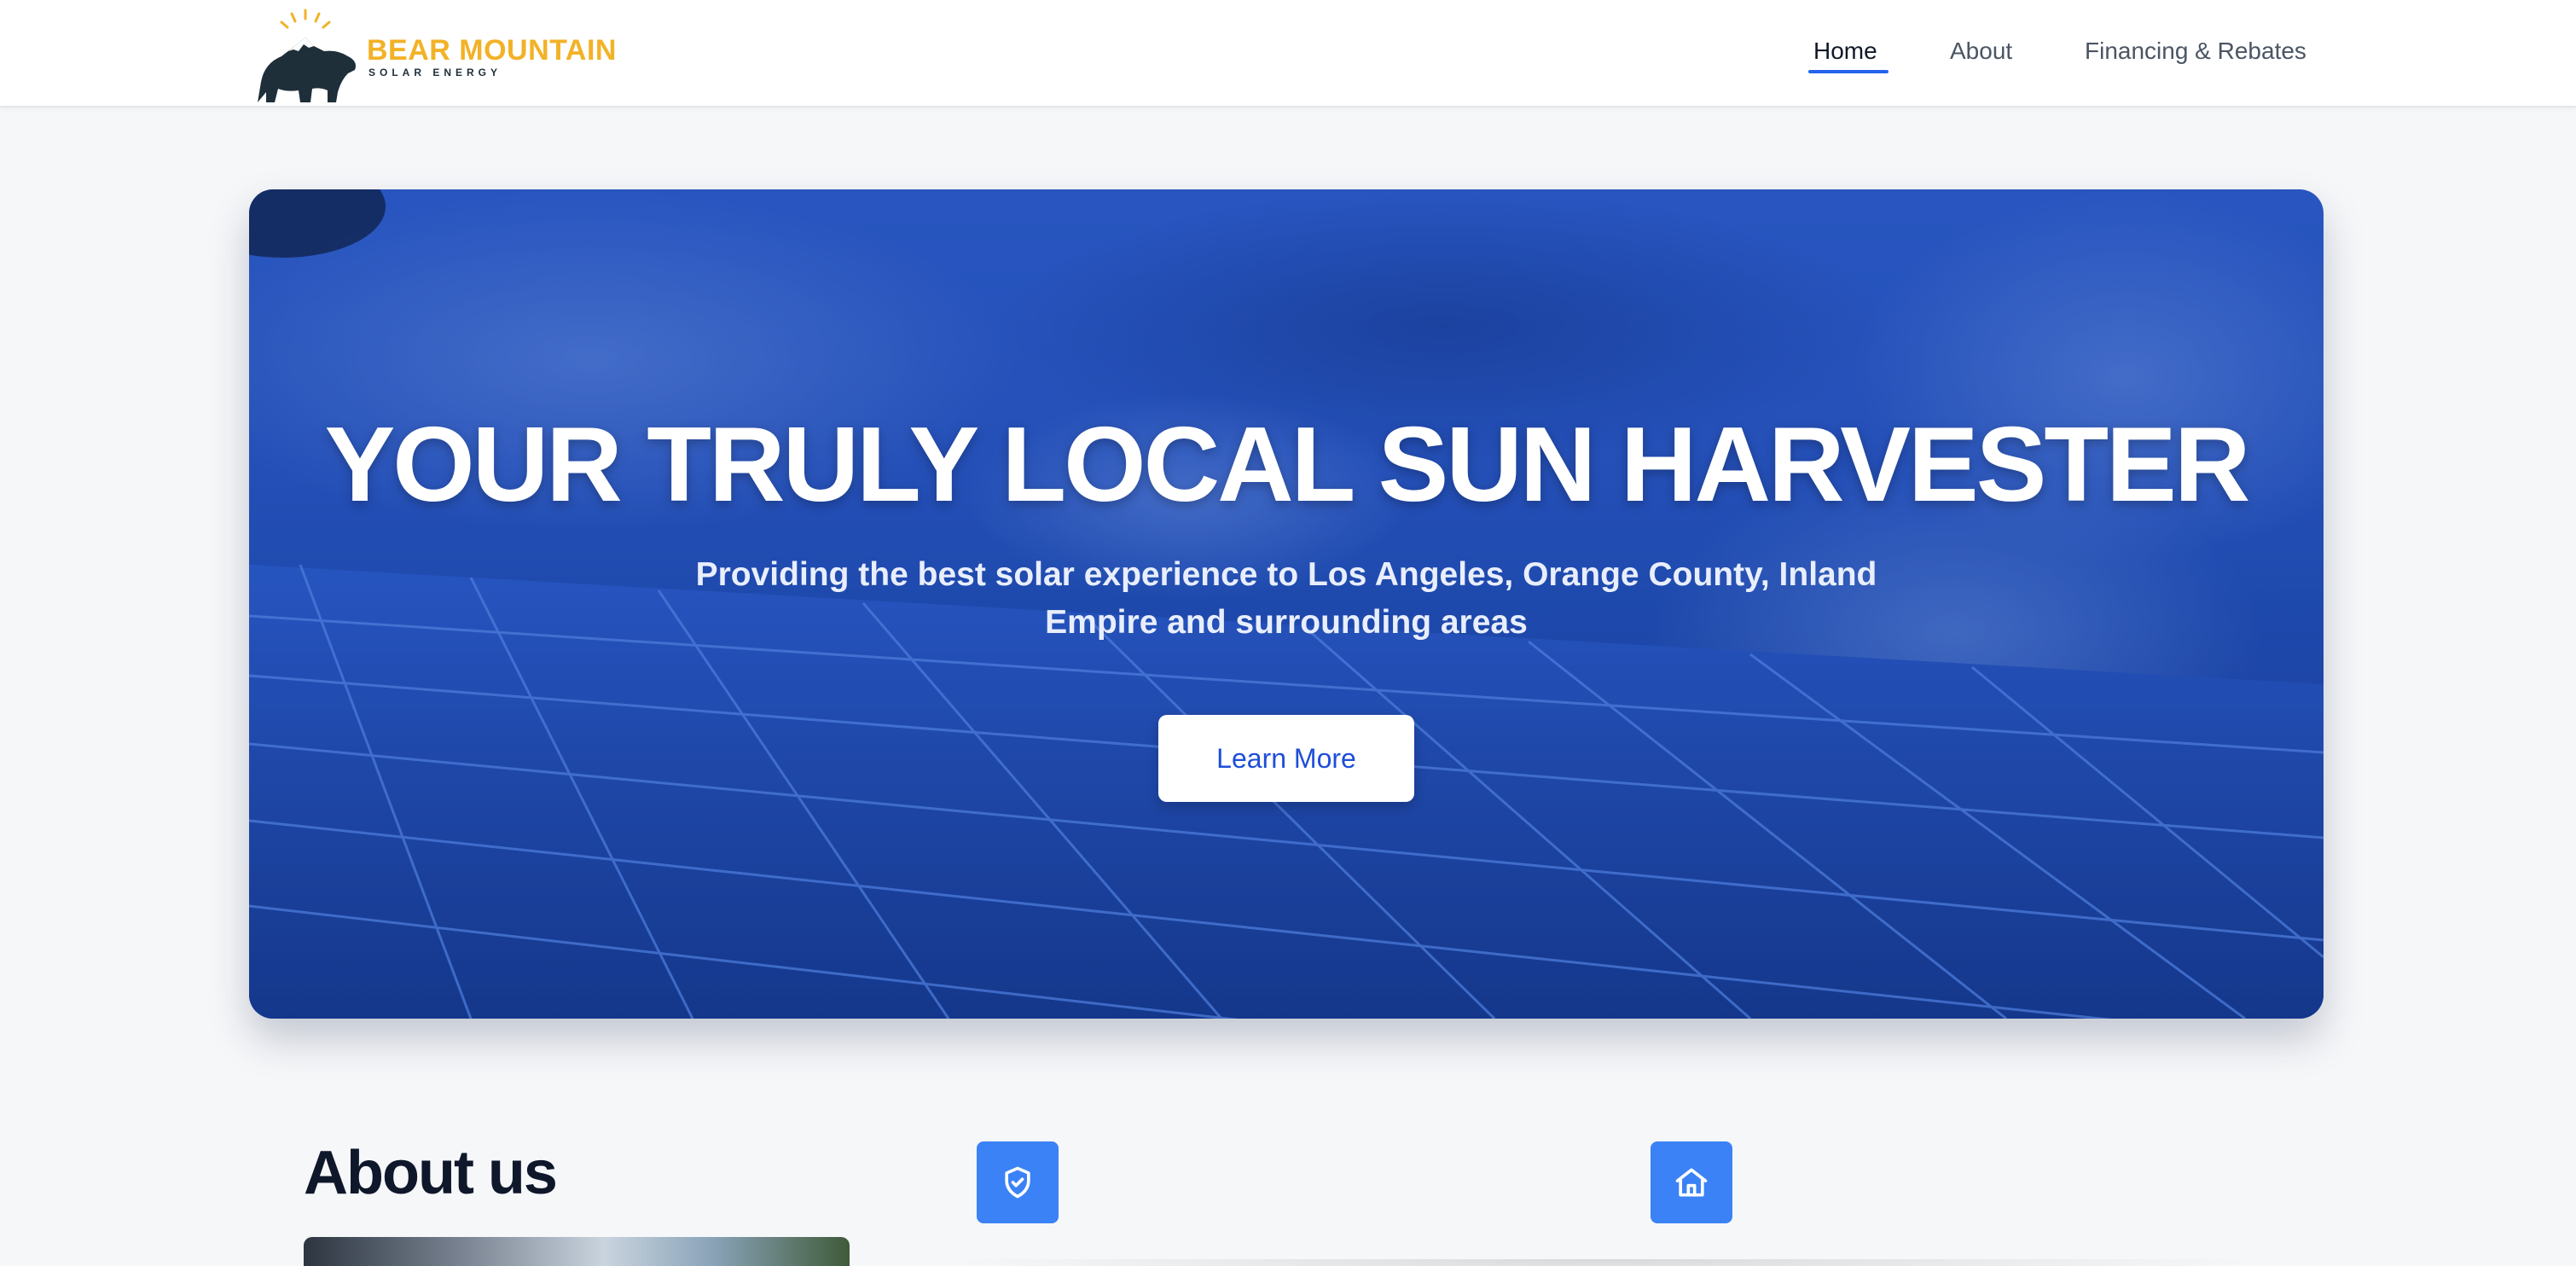 This screenshot has height=1266, width=2576. Describe the element at coordinates (2195, 51) in the screenshot. I see `nav-financing-rebates: Financing & Rebates` at that location.